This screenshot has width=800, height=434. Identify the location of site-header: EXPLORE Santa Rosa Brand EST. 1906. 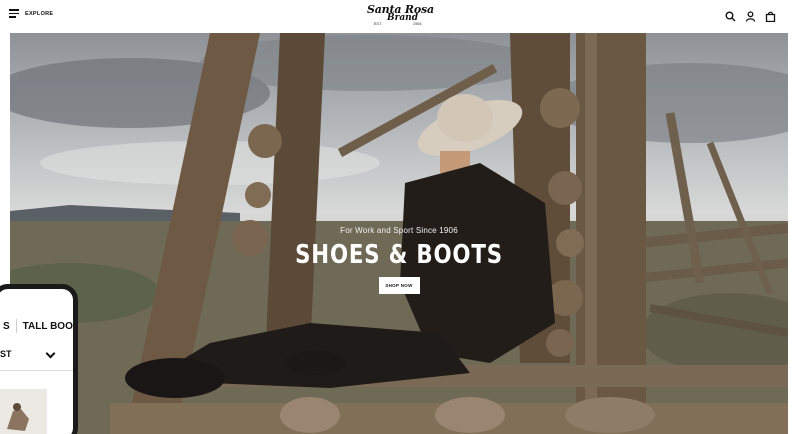
(400, 16).